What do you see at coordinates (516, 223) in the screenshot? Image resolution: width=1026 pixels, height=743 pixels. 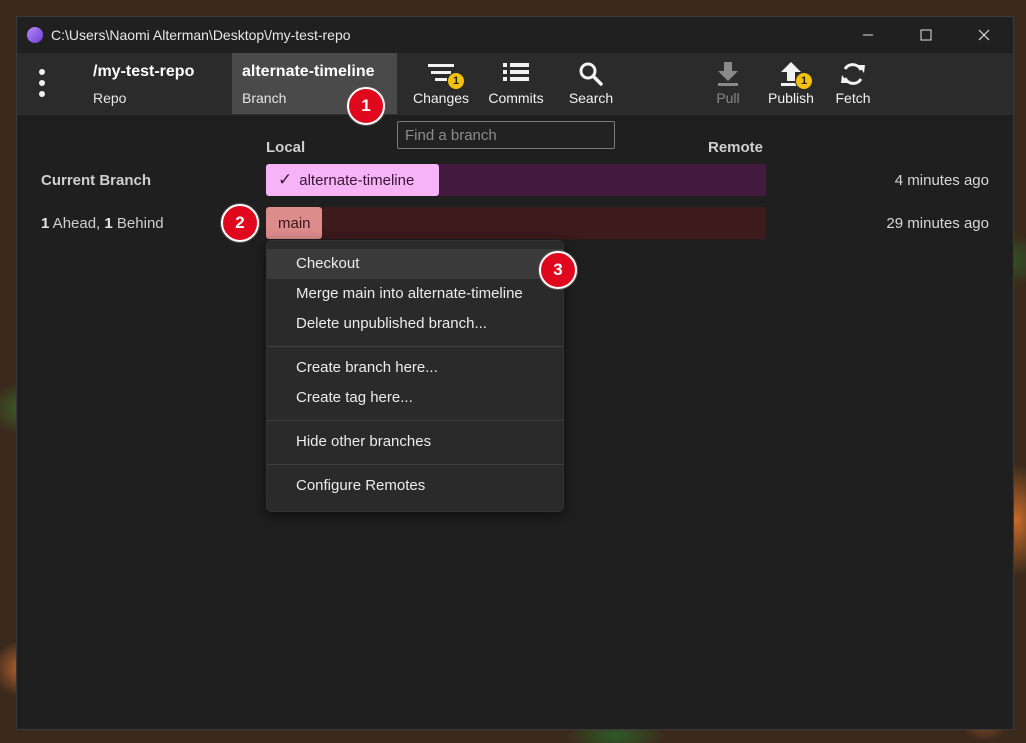 I see `main-branch-track` at bounding box center [516, 223].